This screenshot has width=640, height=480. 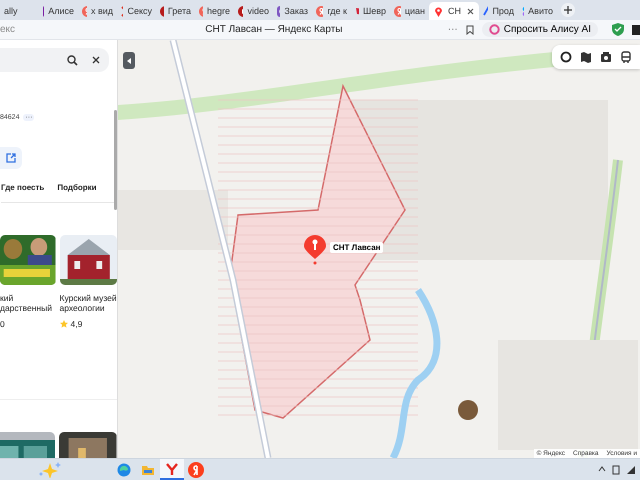 What do you see at coordinates (214, 11) in the screenshot?
I see `browser-tab: hegre` at bounding box center [214, 11].